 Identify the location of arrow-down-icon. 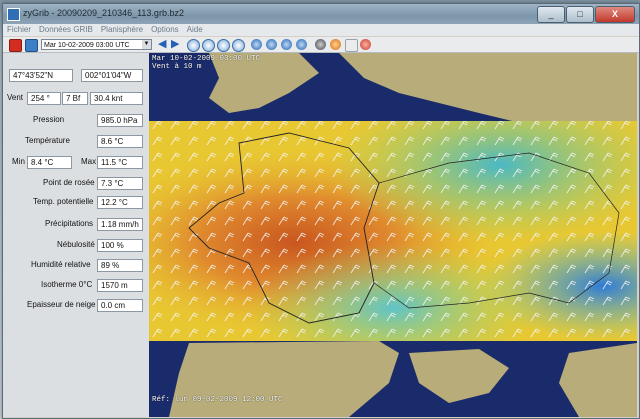
(301, 44).